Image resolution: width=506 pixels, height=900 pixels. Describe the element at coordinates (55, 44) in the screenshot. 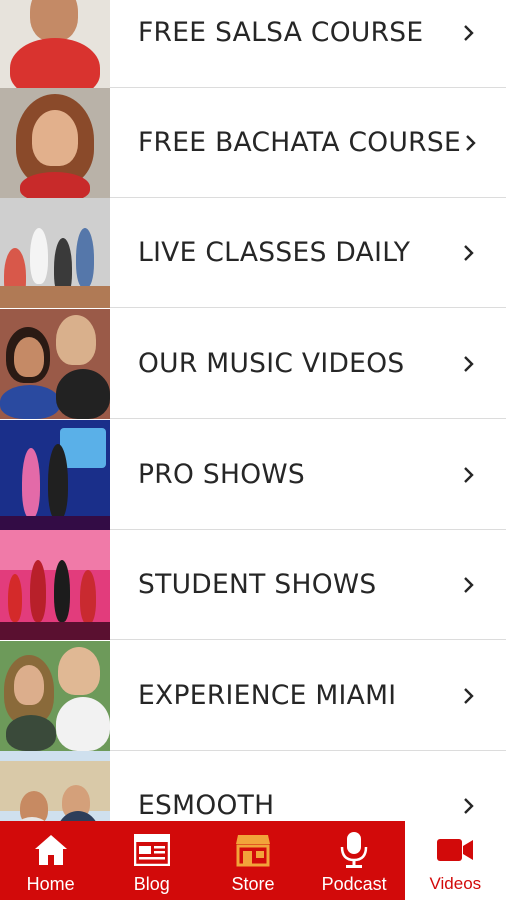

I see `salsa-instructor-thumbnail` at that location.